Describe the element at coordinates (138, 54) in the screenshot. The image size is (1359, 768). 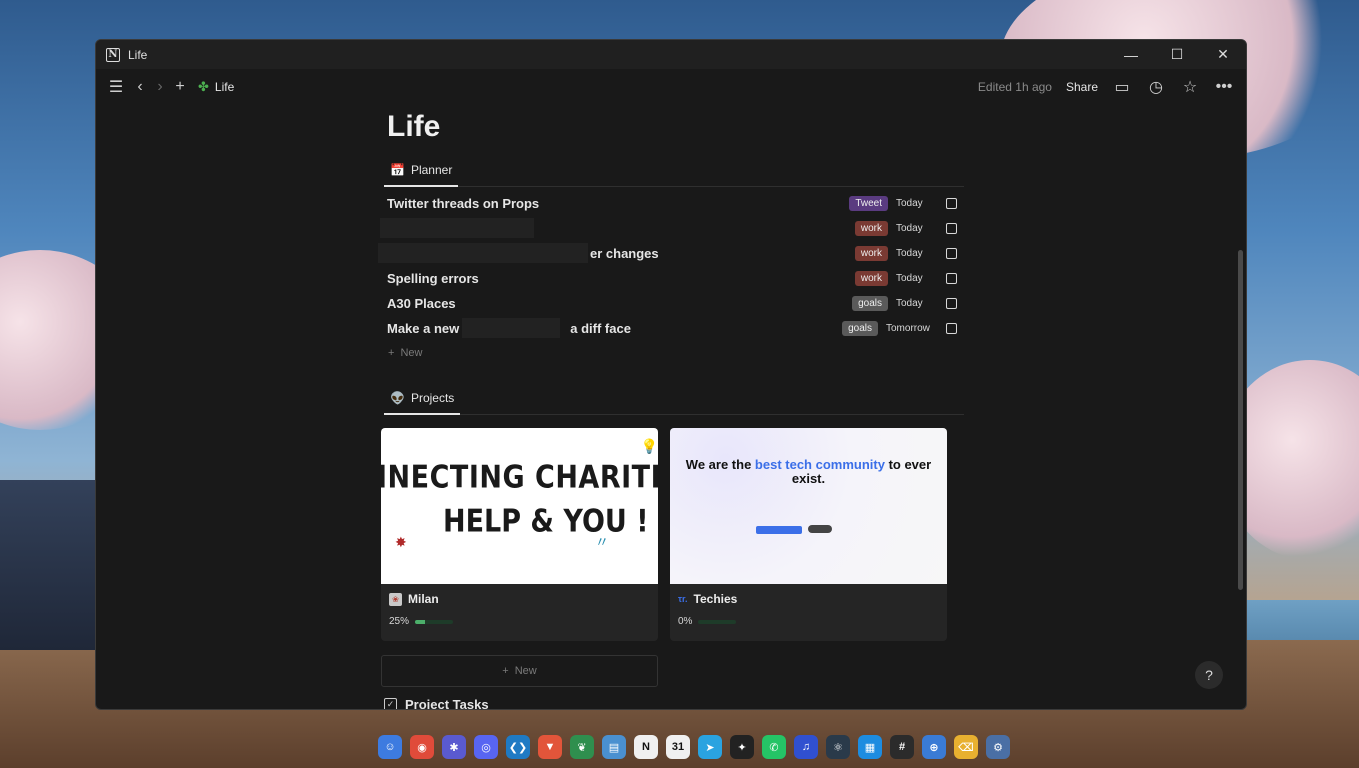
I see `window-title: Life` at that location.